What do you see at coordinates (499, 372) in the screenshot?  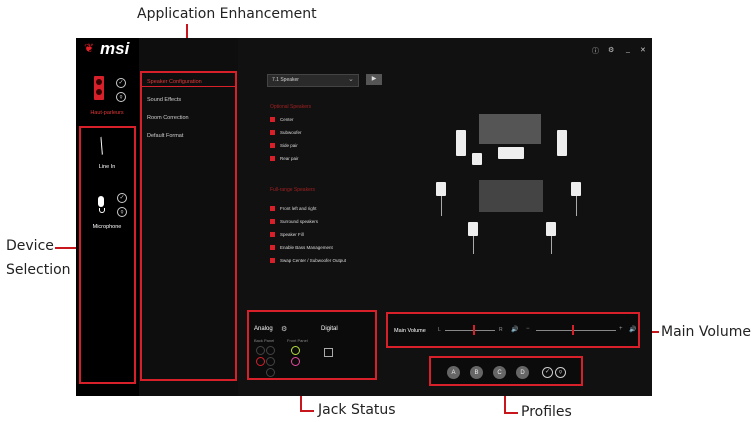 I see `profile-c-button: C` at bounding box center [499, 372].